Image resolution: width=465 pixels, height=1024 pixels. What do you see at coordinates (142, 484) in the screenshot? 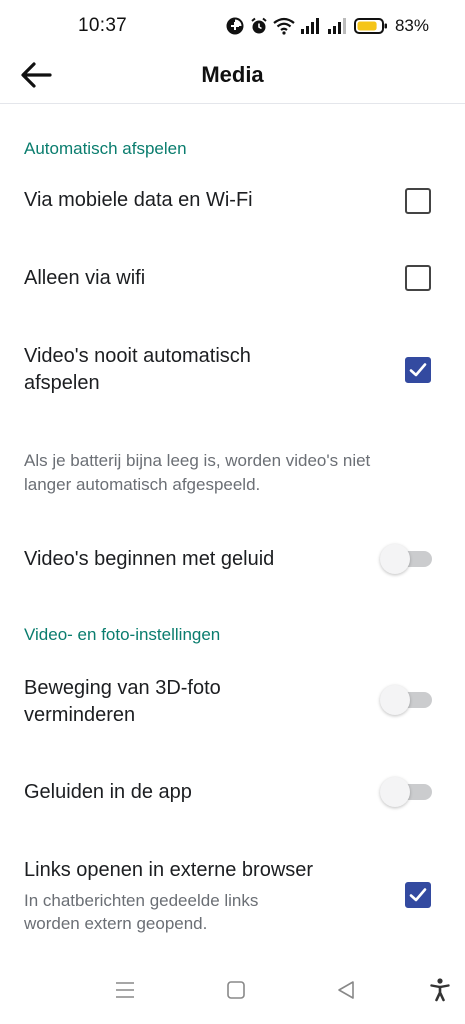
I see `autoplay-description-line2: langer automatisch afgespeeld.` at bounding box center [142, 484].